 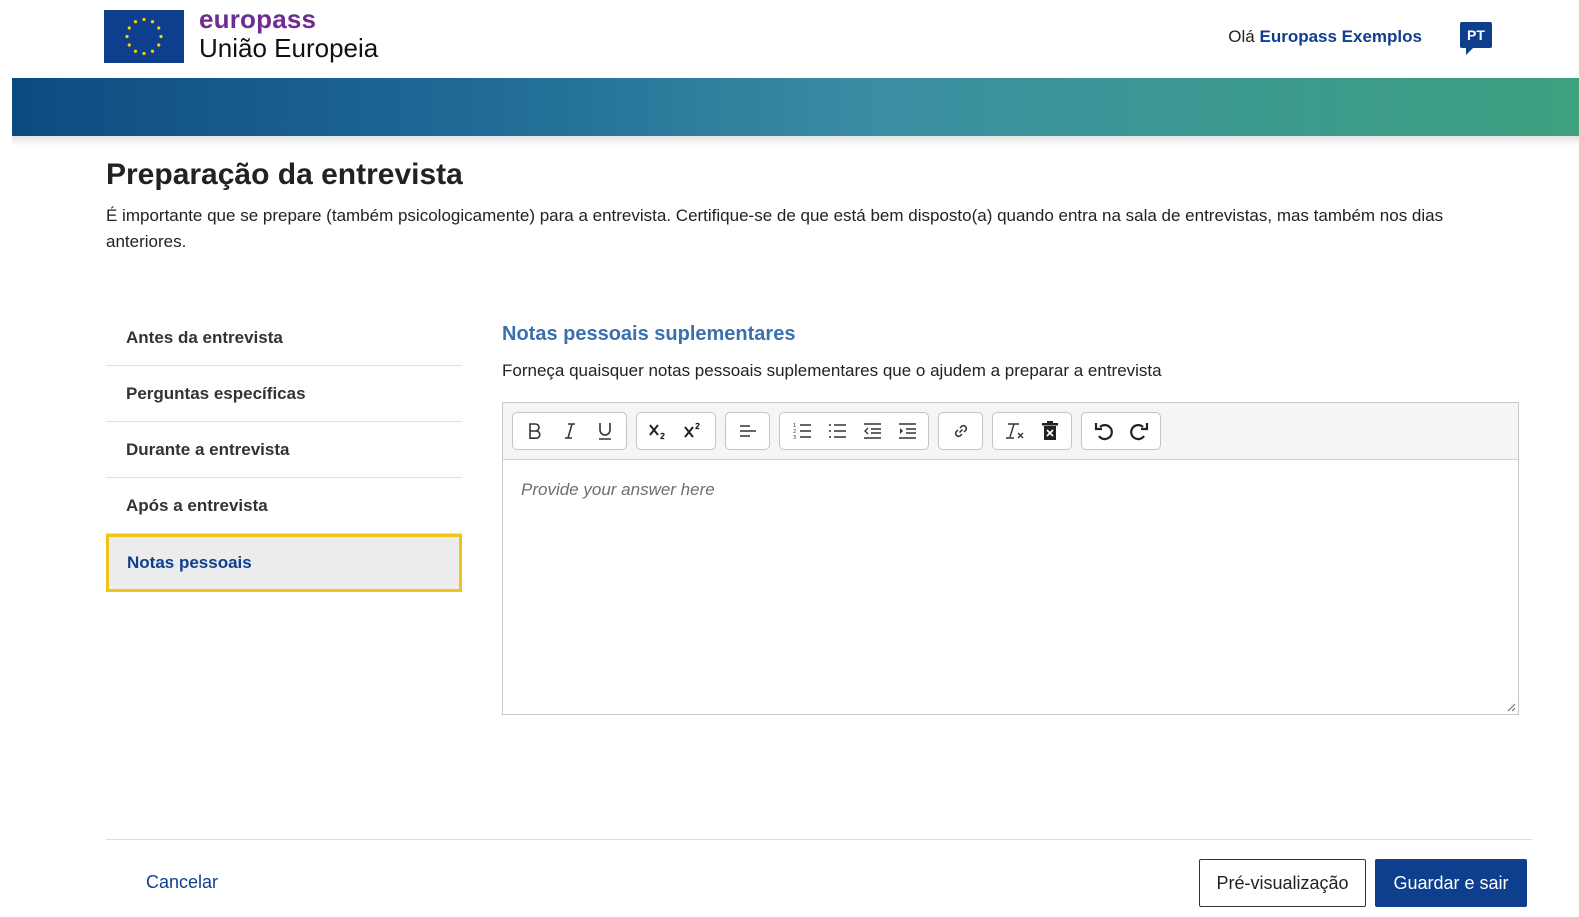 I want to click on format-group, so click(x=569, y=431).